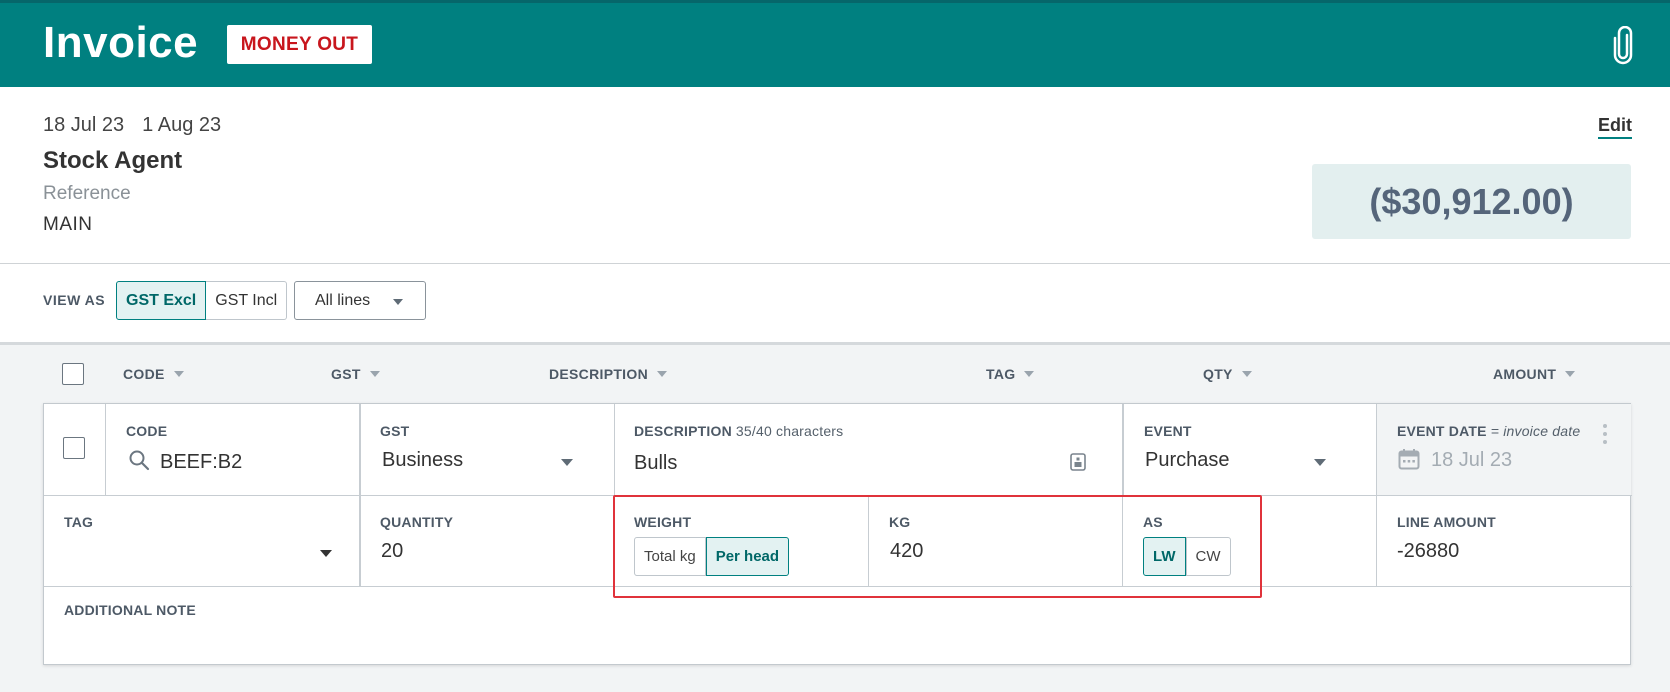 This screenshot has width=1670, height=692. Describe the element at coordinates (598, 374) in the screenshot. I see `column-label: DESCRIPTION` at that location.